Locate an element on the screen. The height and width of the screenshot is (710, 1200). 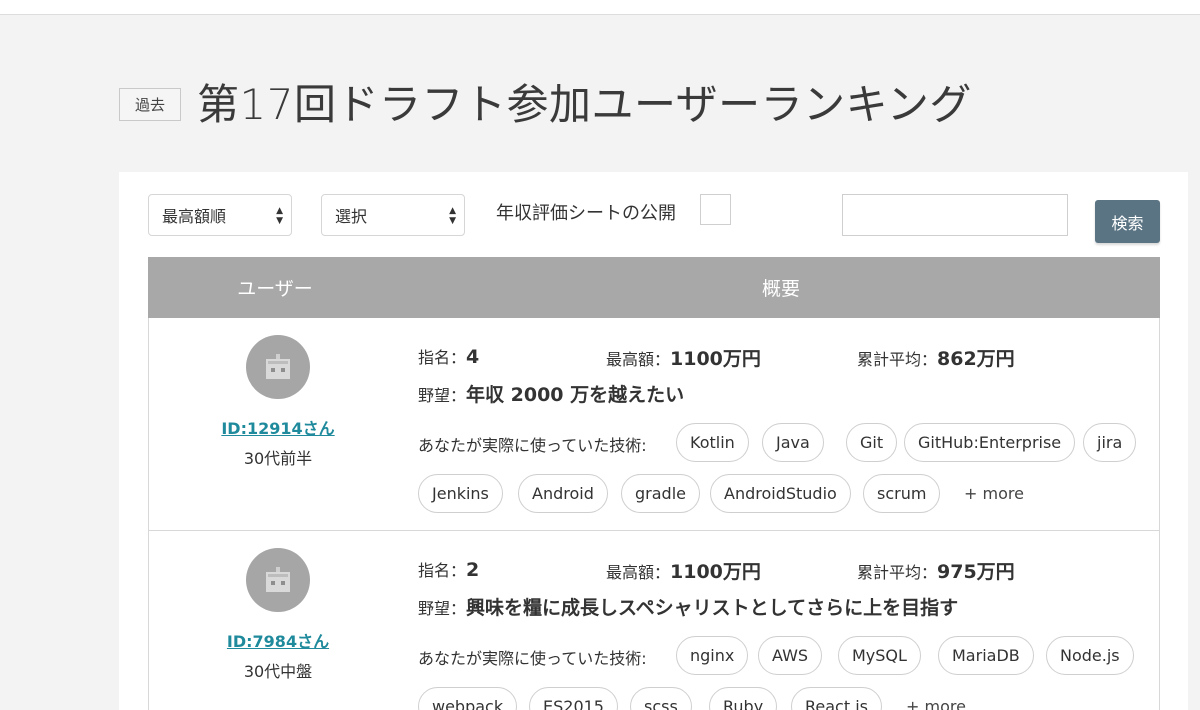
tech-tag: scss is located at coordinates (661, 698).